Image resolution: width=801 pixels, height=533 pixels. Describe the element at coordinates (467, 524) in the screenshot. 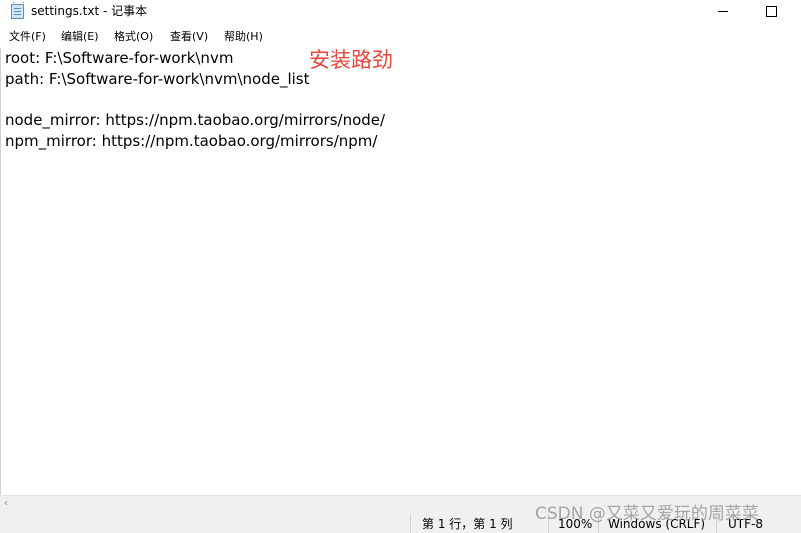

I see `cursor-position: 第 1 行，第 1 列` at that location.